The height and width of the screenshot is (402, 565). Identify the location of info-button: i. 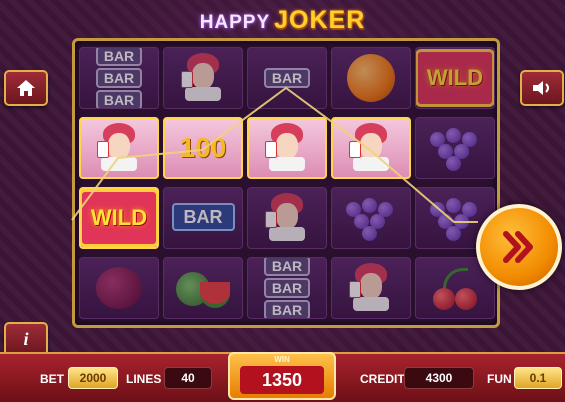
(26, 339).